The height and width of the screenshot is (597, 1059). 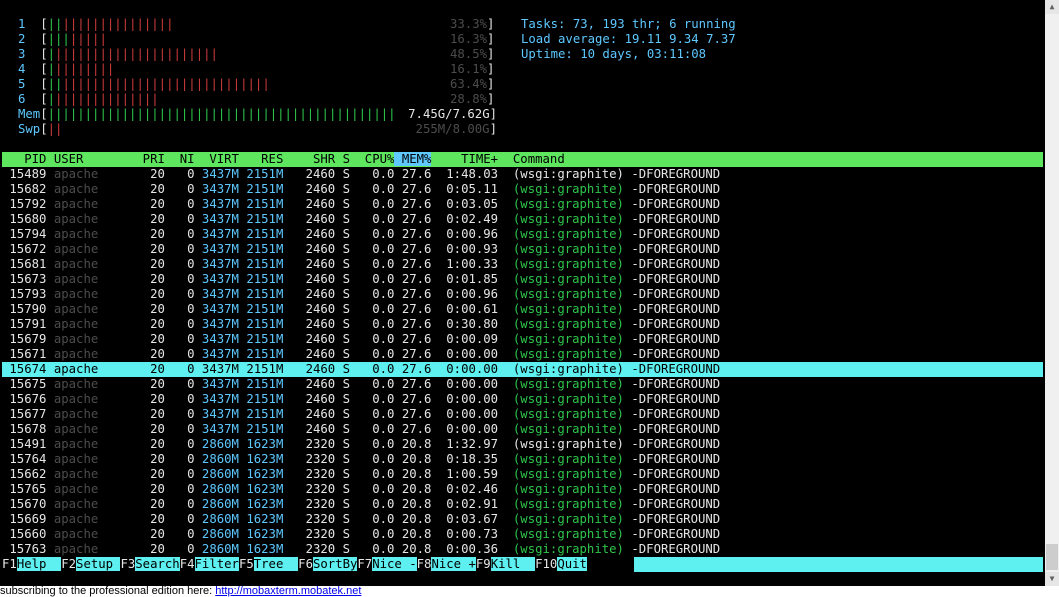 I want to click on meter-bracket: ], so click(x=491, y=39).